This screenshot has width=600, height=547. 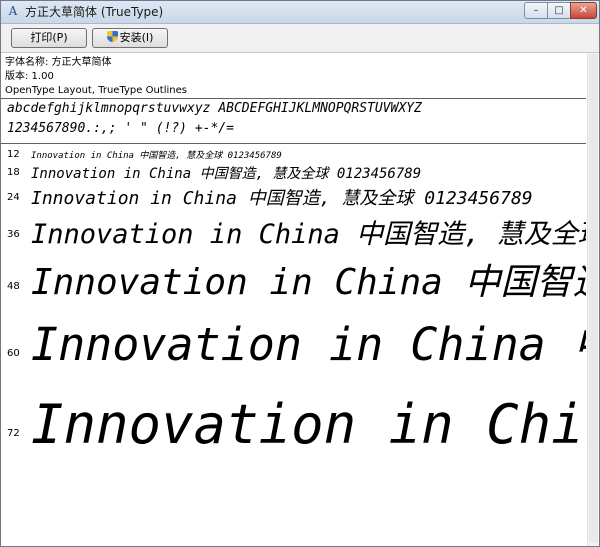 What do you see at coordinates (112, 36) in the screenshot?
I see `uac-shield-icon` at bounding box center [112, 36].